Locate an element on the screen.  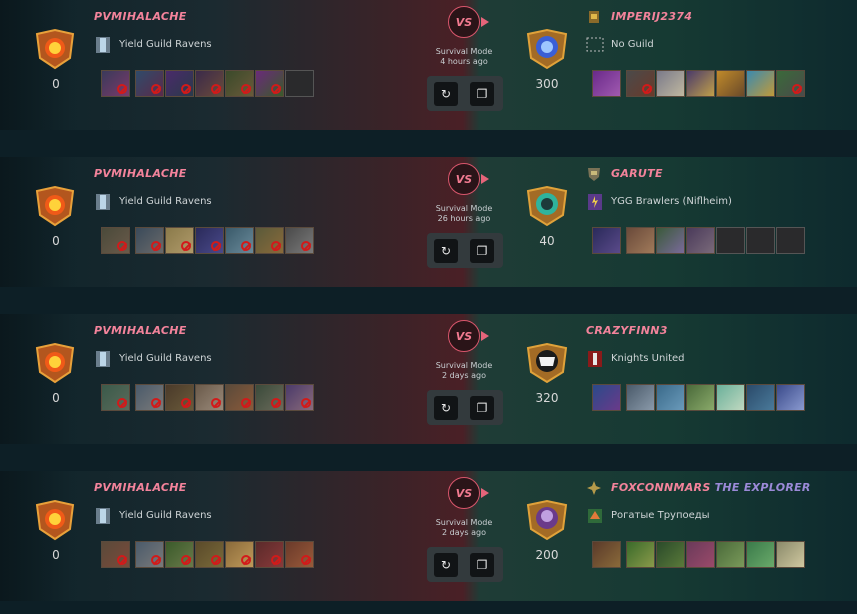
right-player-name: GARUTE is located at coordinates (639, 173).